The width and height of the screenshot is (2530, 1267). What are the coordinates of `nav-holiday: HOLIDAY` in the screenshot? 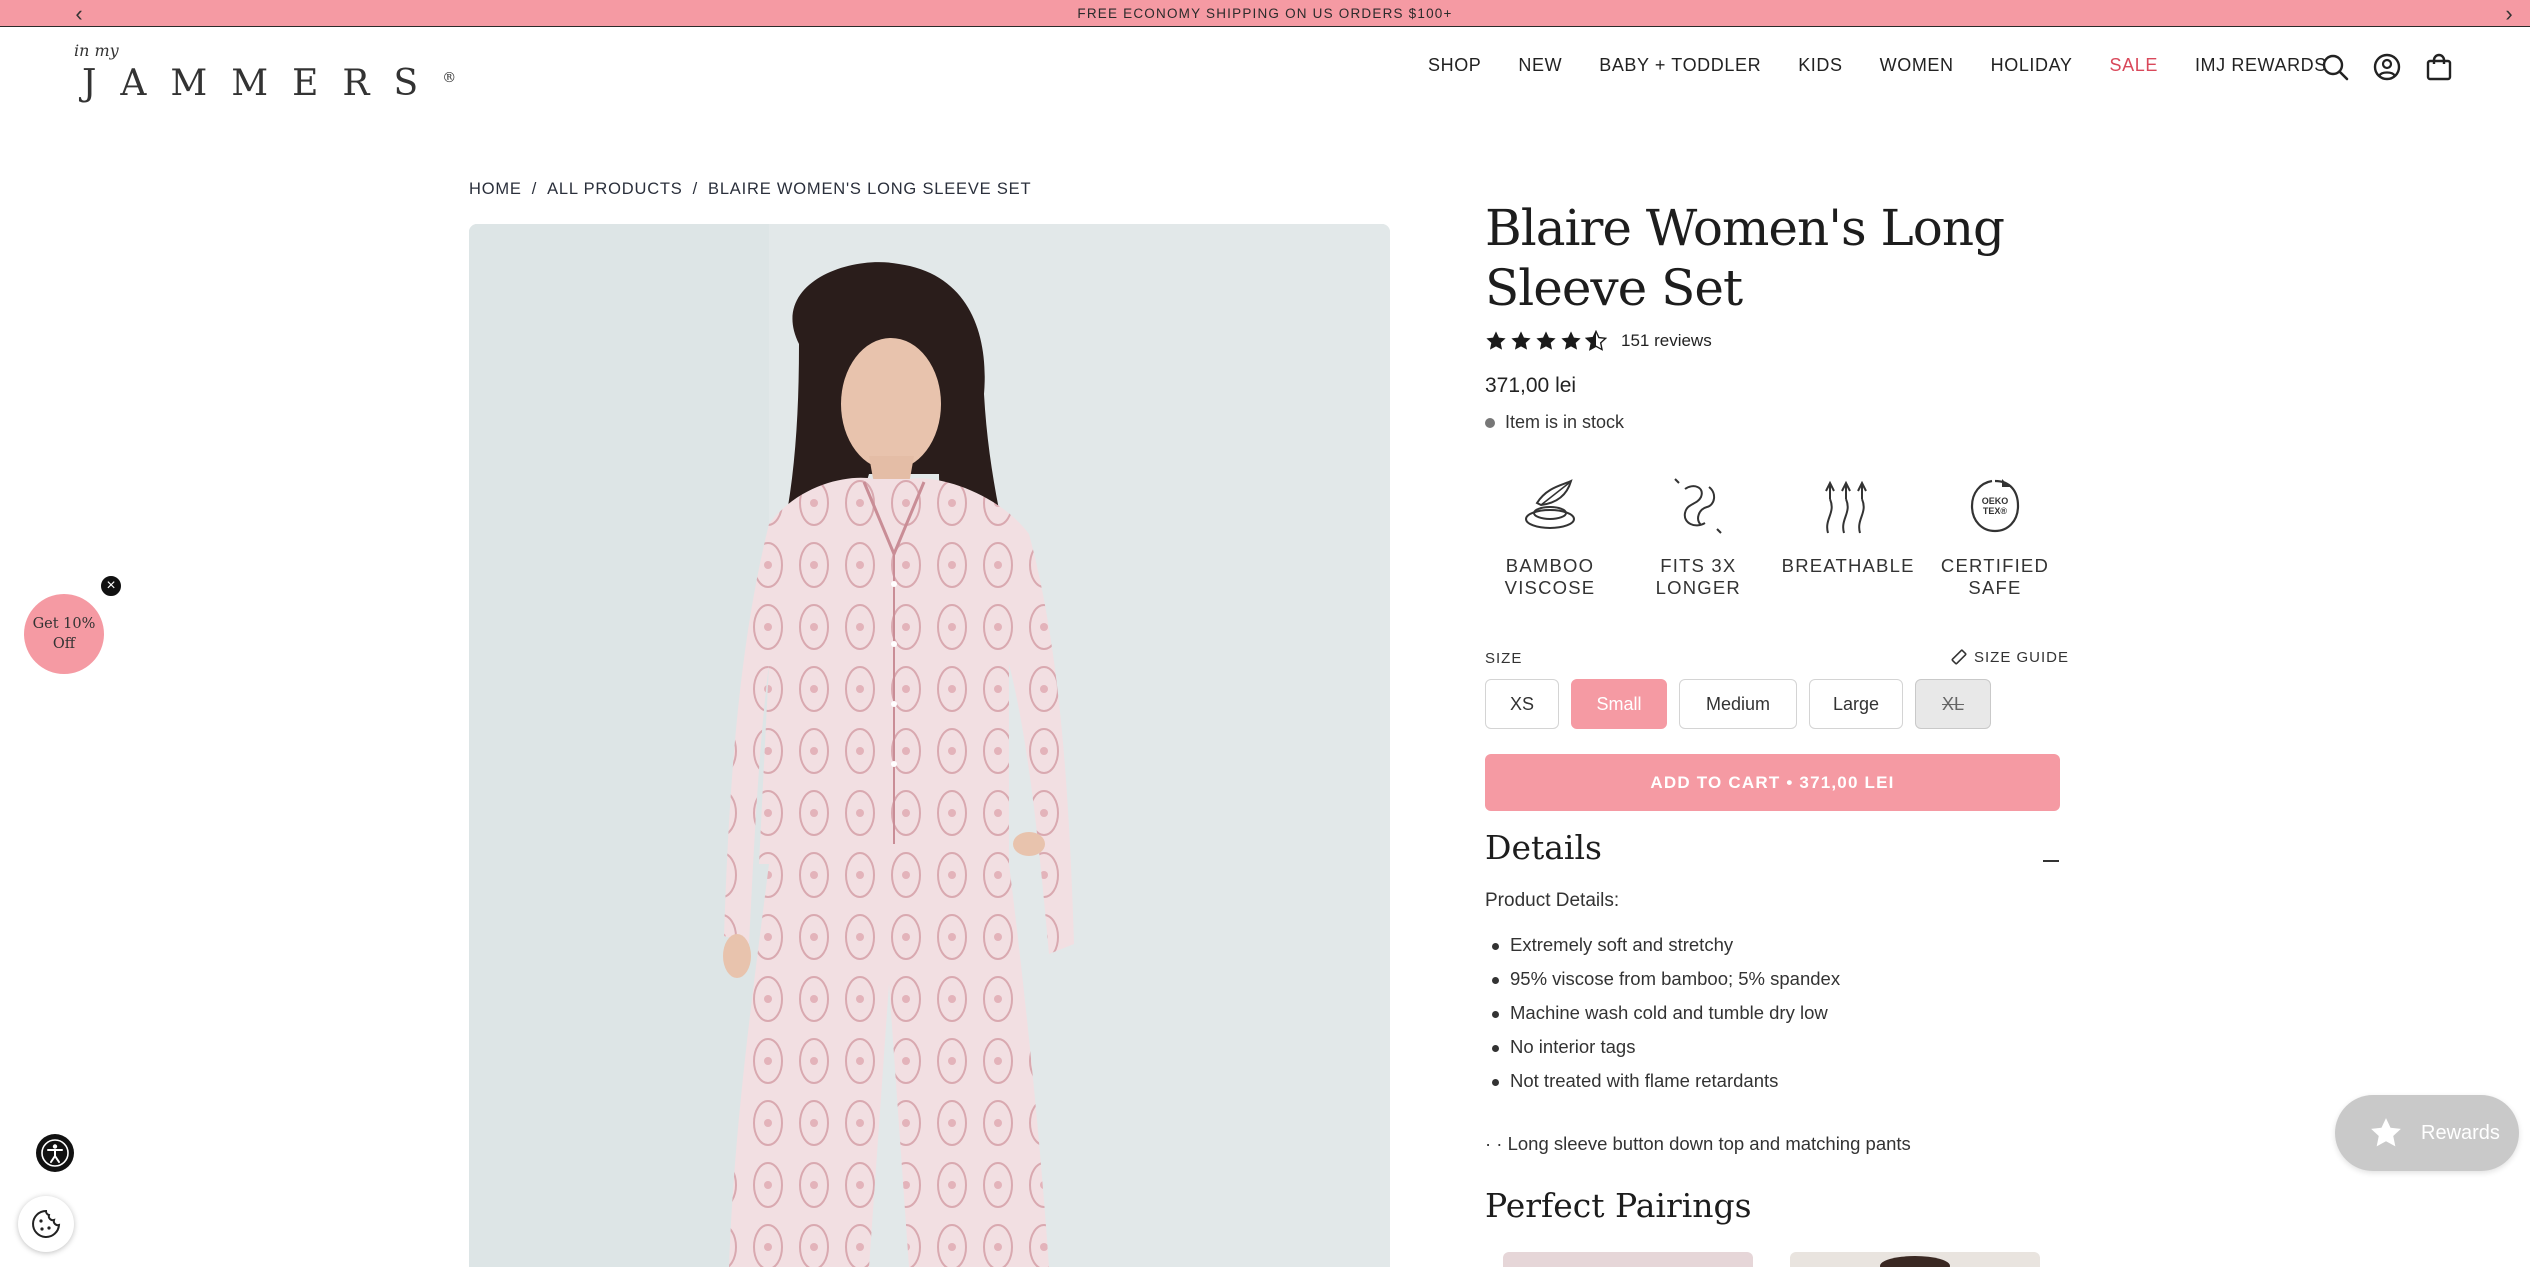 It's located at (2032, 65).